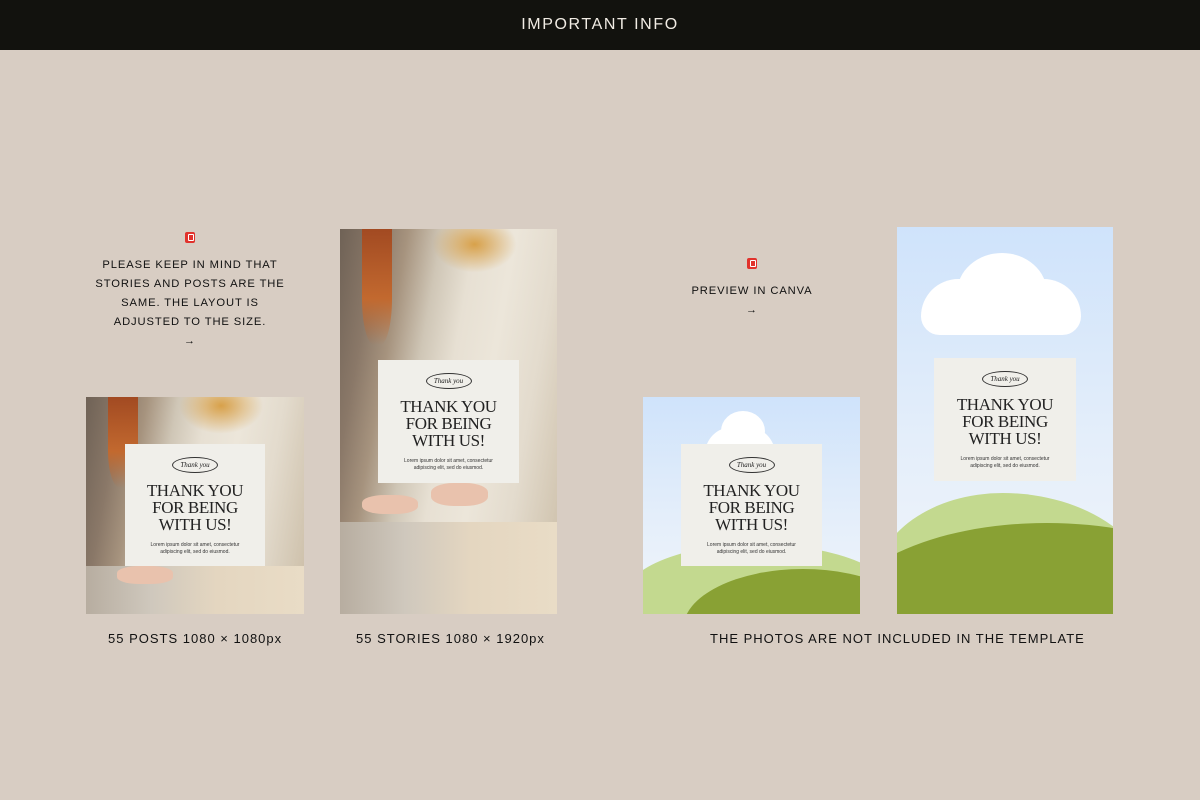  I want to click on stories-caption: 55 STORIES 1080 × 1920px, so click(450, 638).